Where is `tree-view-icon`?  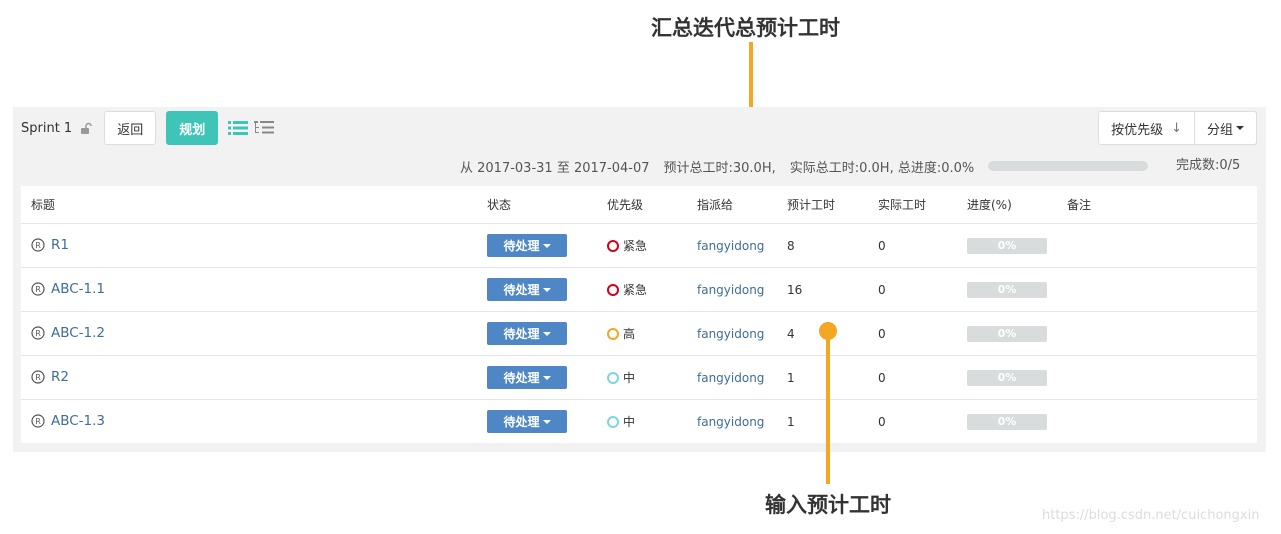 tree-view-icon is located at coordinates (265, 128).